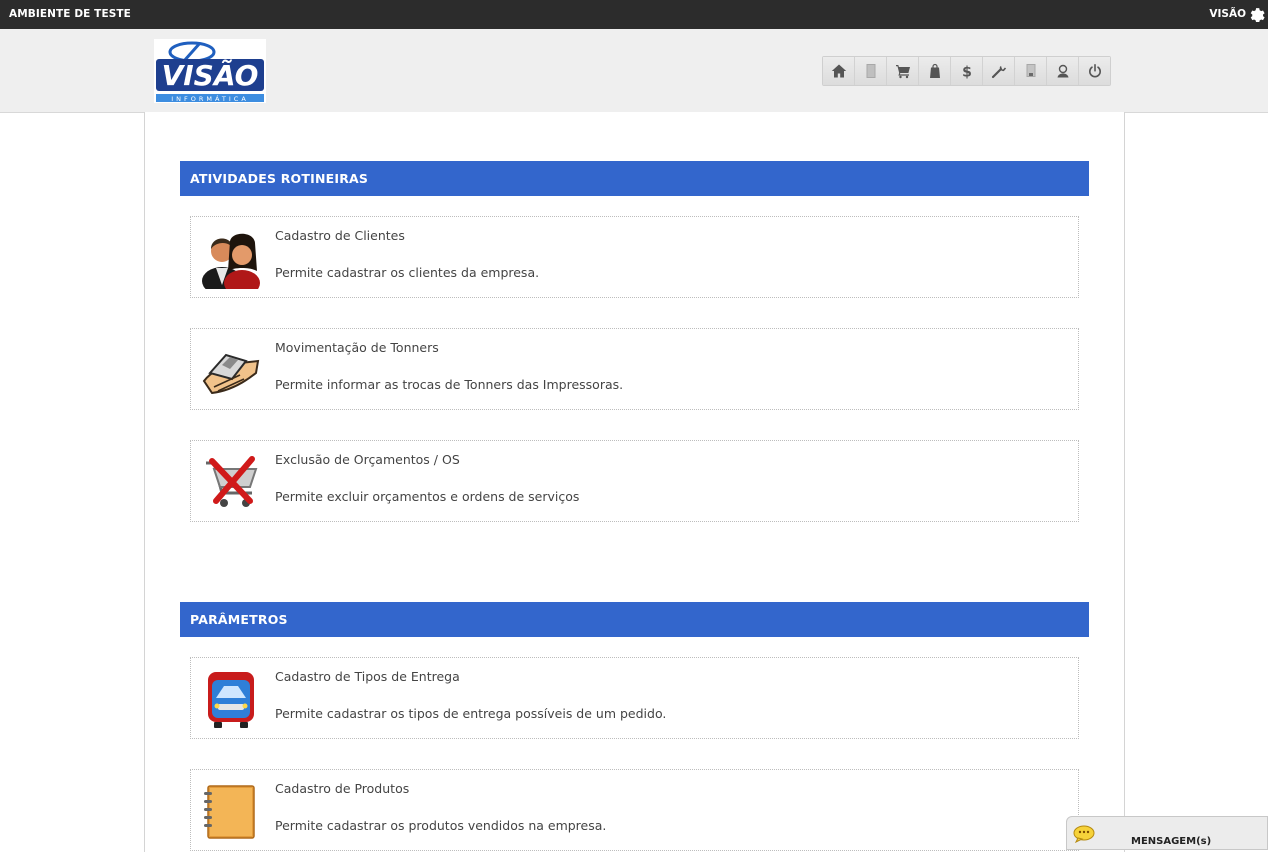 This screenshot has width=1268, height=852. I want to click on svg-text: VISÃO, so click(210, 75).